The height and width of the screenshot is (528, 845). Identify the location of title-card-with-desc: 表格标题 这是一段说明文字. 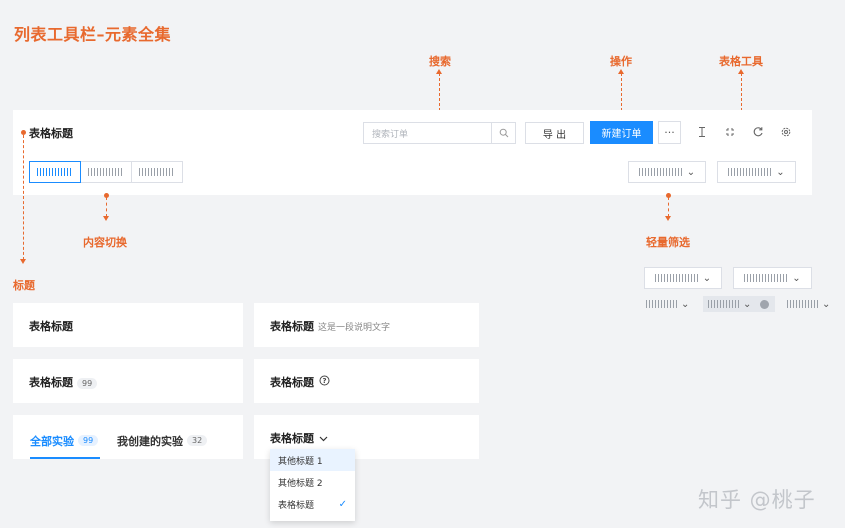
(366, 325).